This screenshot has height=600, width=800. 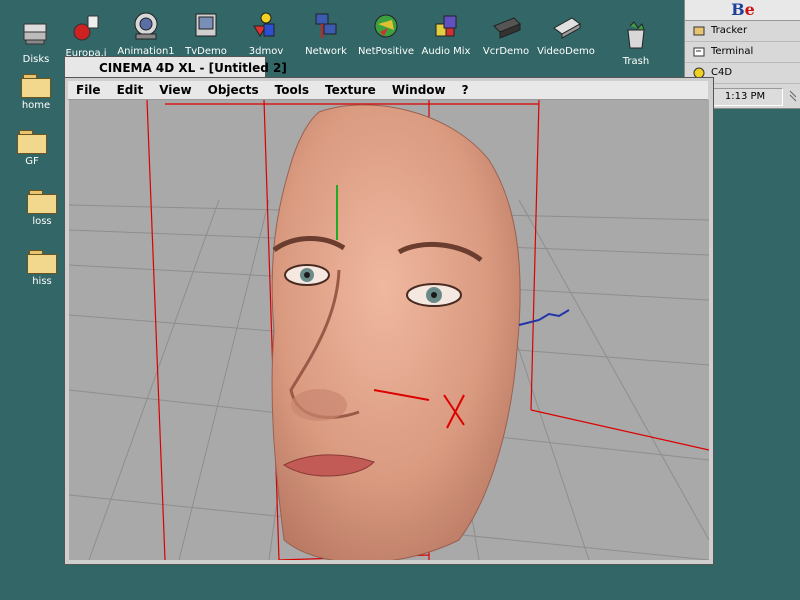 What do you see at coordinates (86, 28) in the screenshot?
I see `europa-icon` at bounding box center [86, 28].